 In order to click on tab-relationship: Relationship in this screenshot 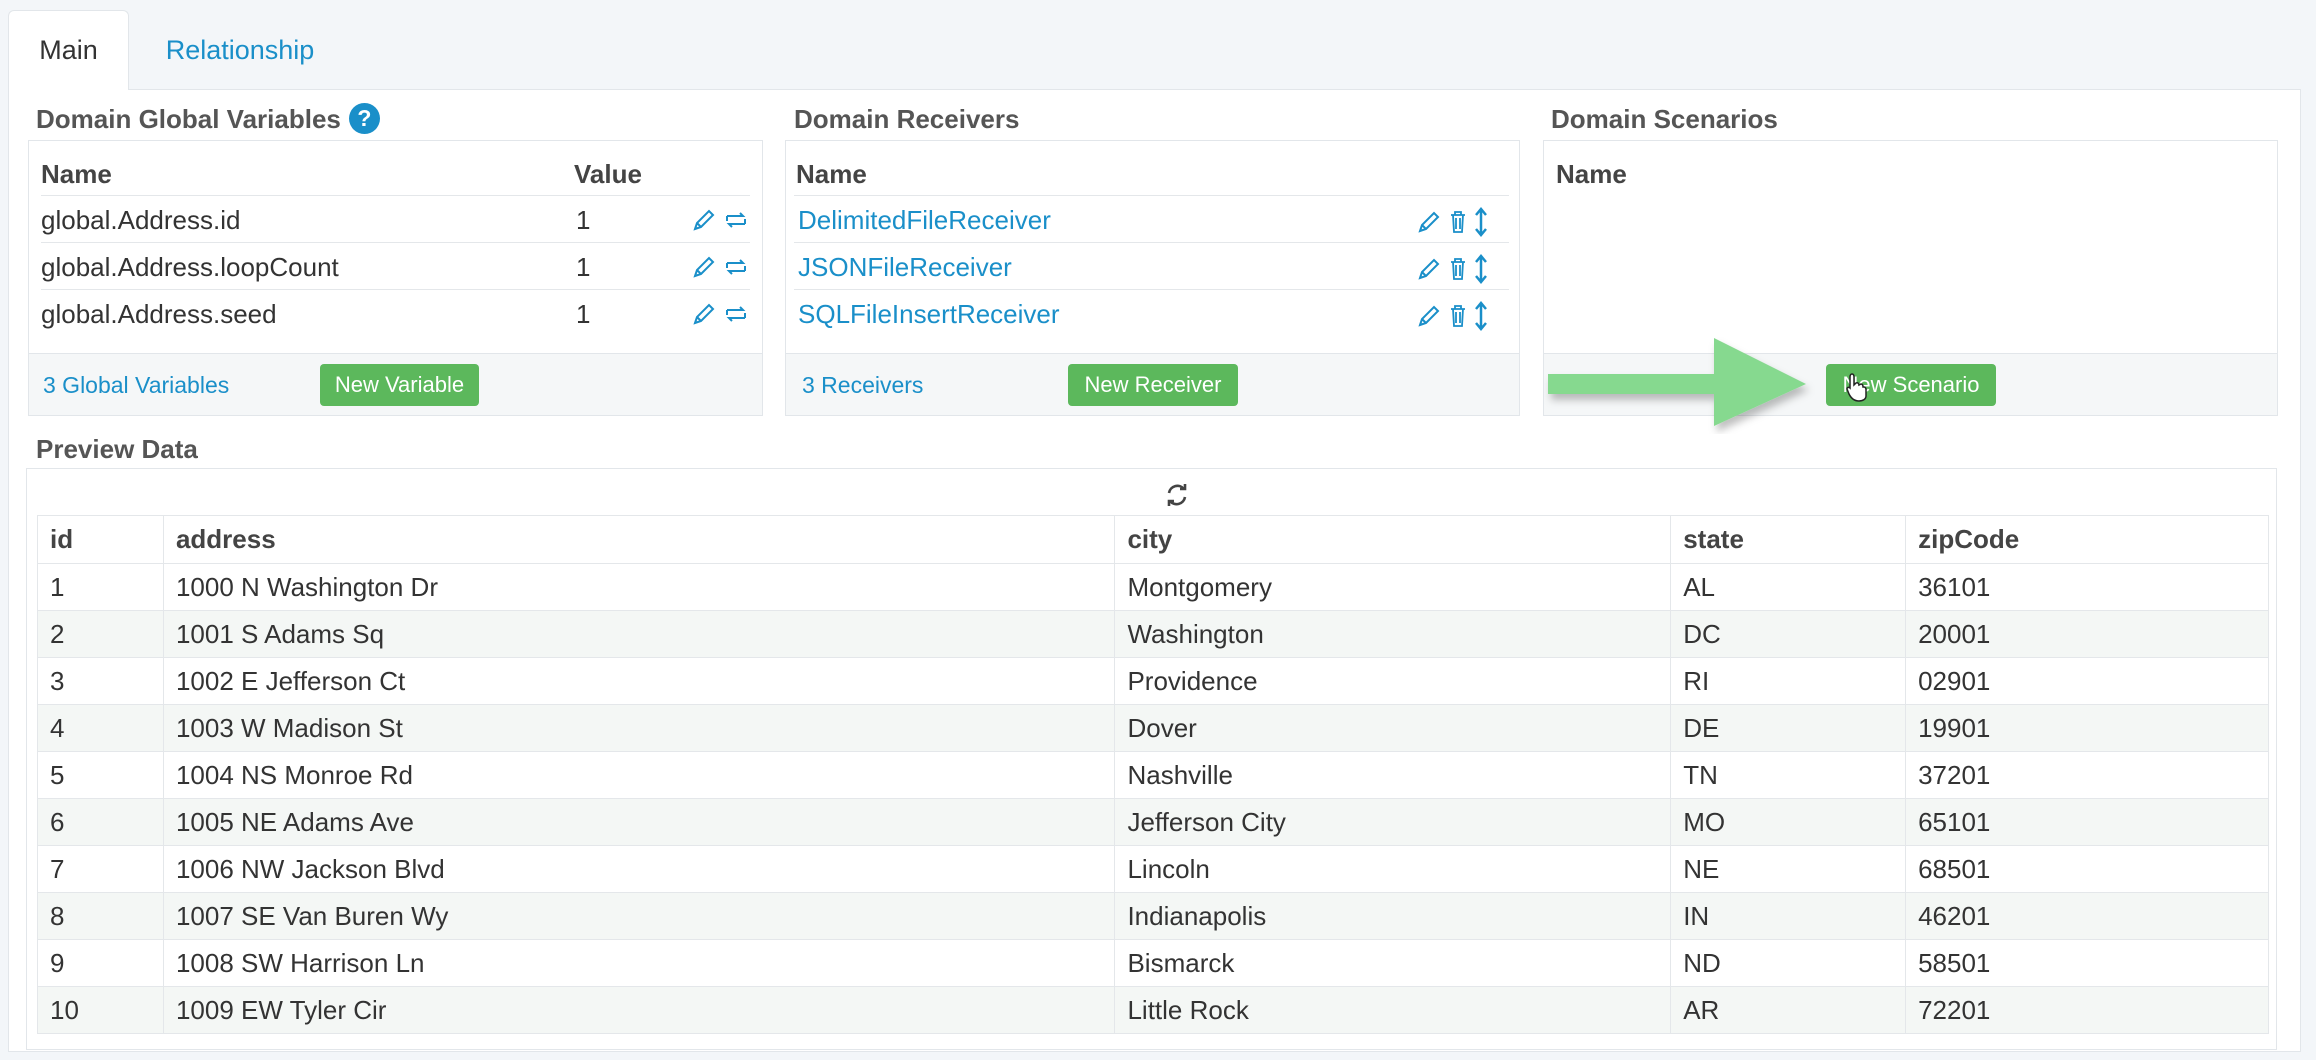, I will do `click(240, 50)`.